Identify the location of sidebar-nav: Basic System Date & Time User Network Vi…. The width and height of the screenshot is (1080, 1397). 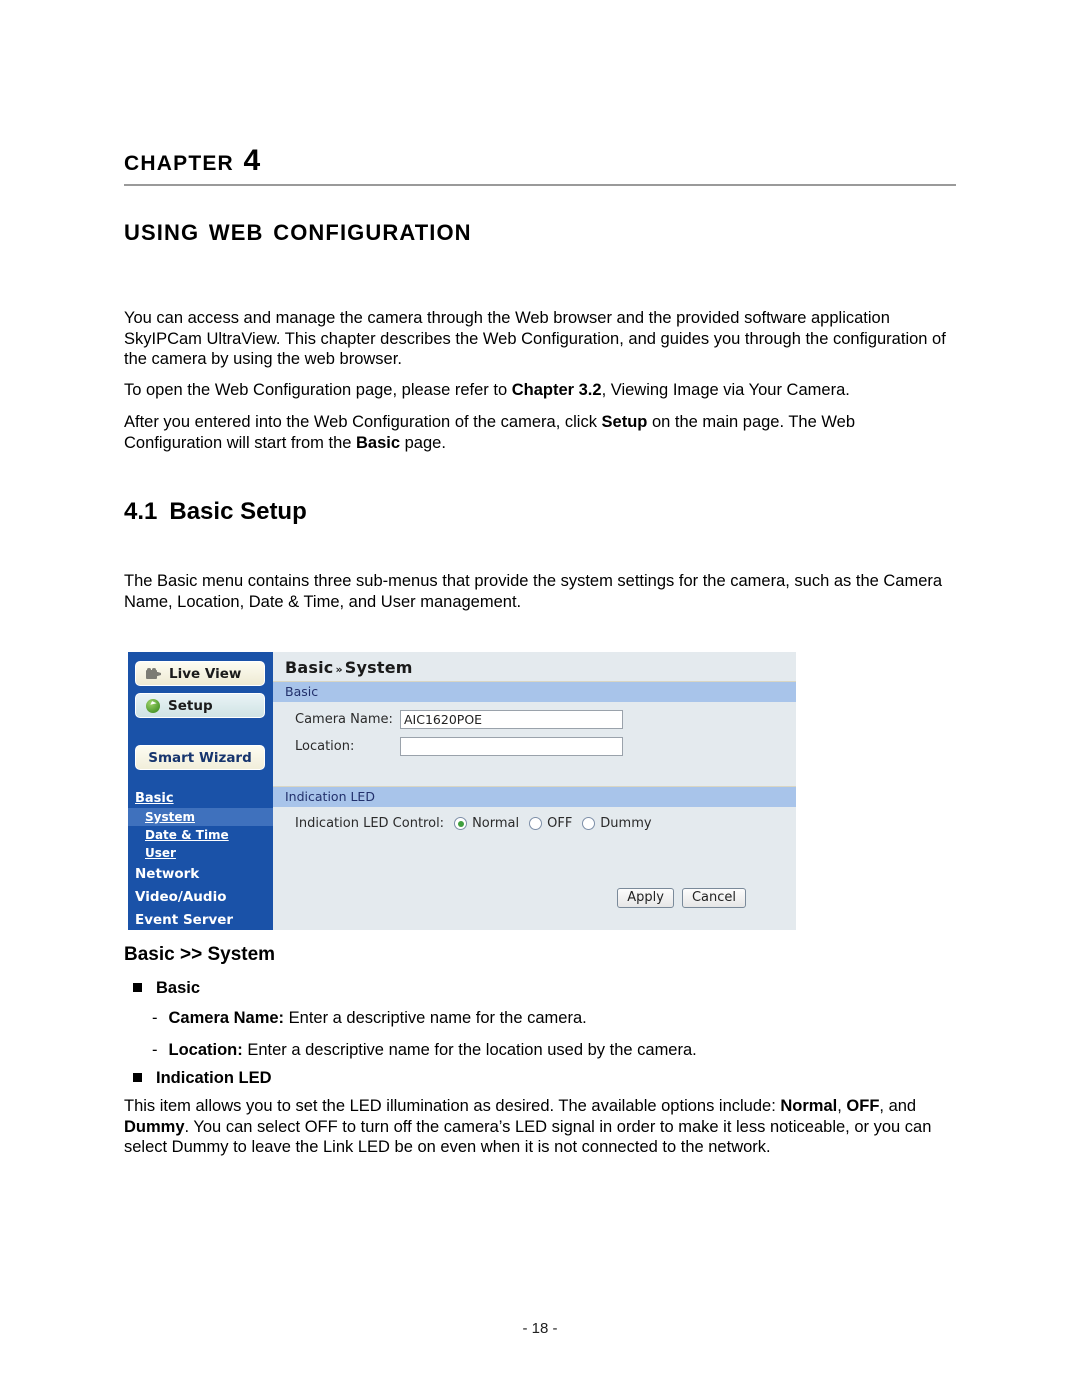
(200, 859).